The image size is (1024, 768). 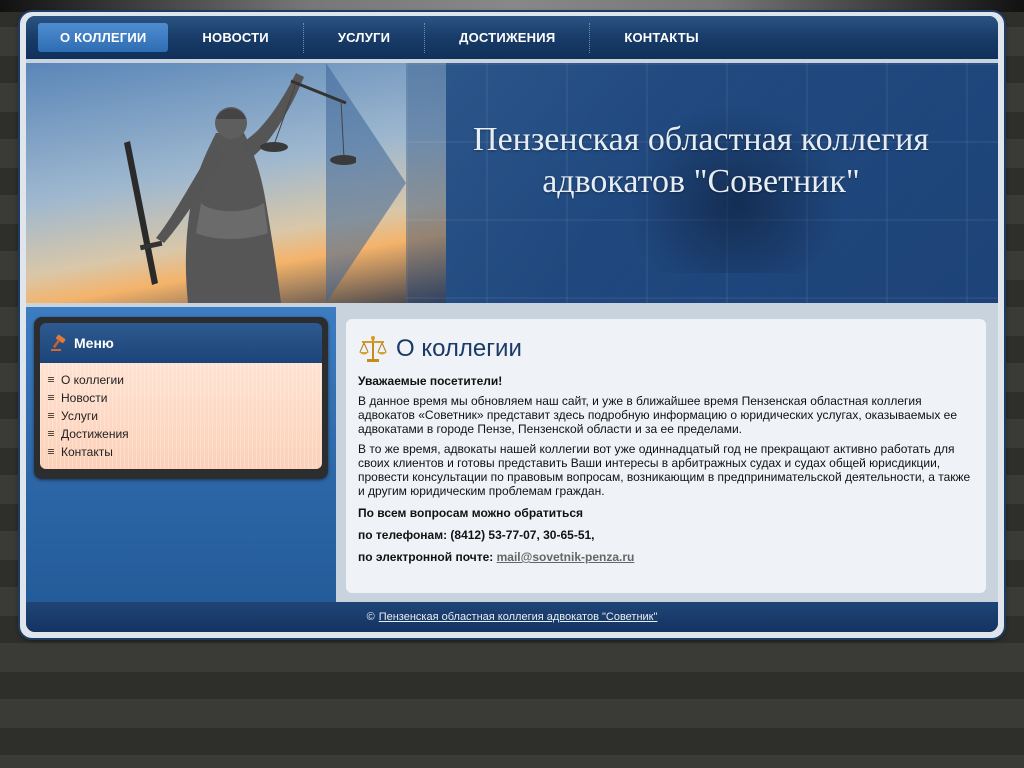 I want to click on phone-text: по телефонам: (8412) 53-77-07, 30-65-51,, so click(x=476, y=535).